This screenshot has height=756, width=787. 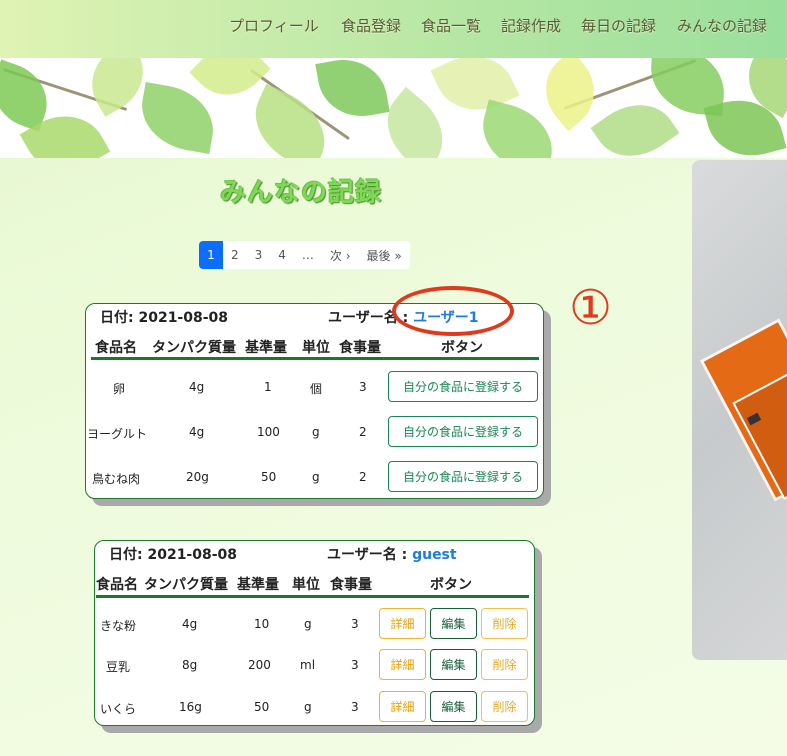 I want to click on pagination: 1 2 3 4 … 次 › 最後 », so click(x=304, y=255).